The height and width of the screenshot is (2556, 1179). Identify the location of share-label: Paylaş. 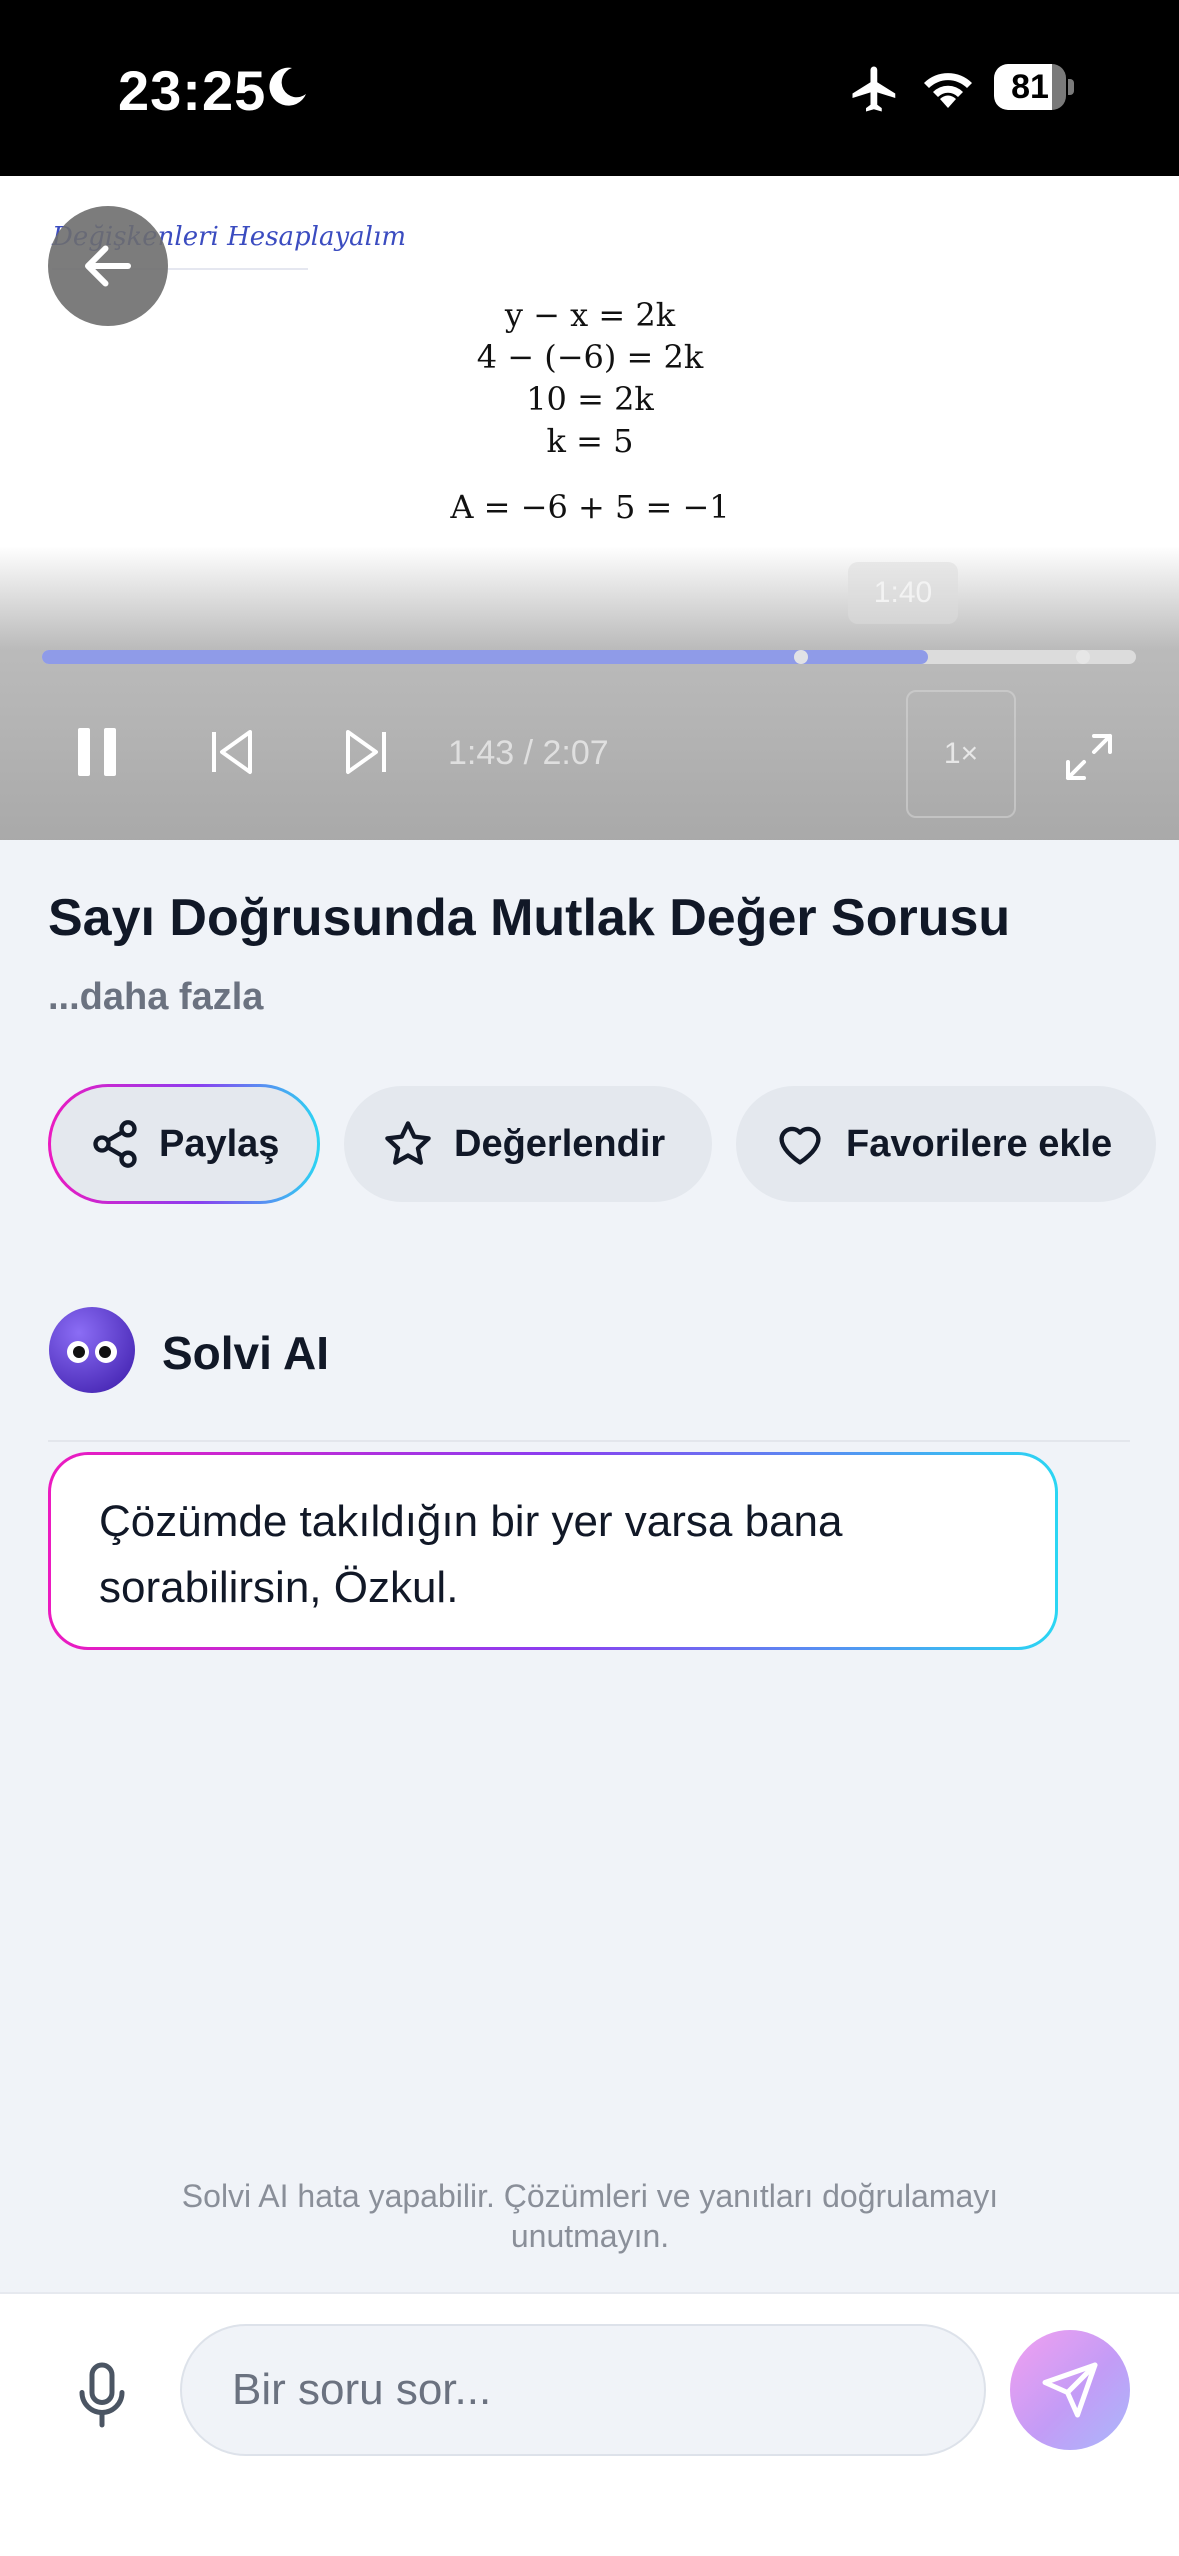
(219, 1143).